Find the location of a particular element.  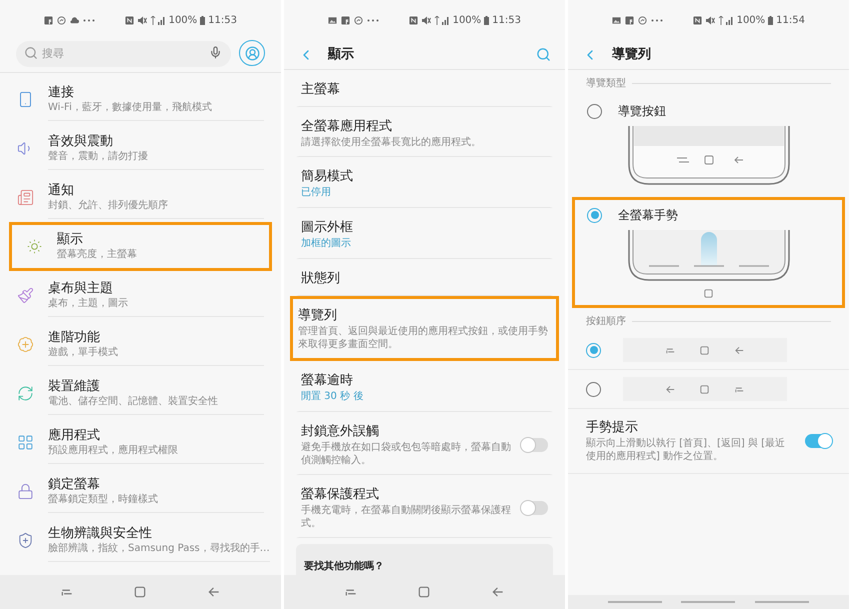

item-description: 避免手機放在如口袋或包包等暗處時，螢幕自動偵測觸控輸入。 is located at coordinates (406, 454).